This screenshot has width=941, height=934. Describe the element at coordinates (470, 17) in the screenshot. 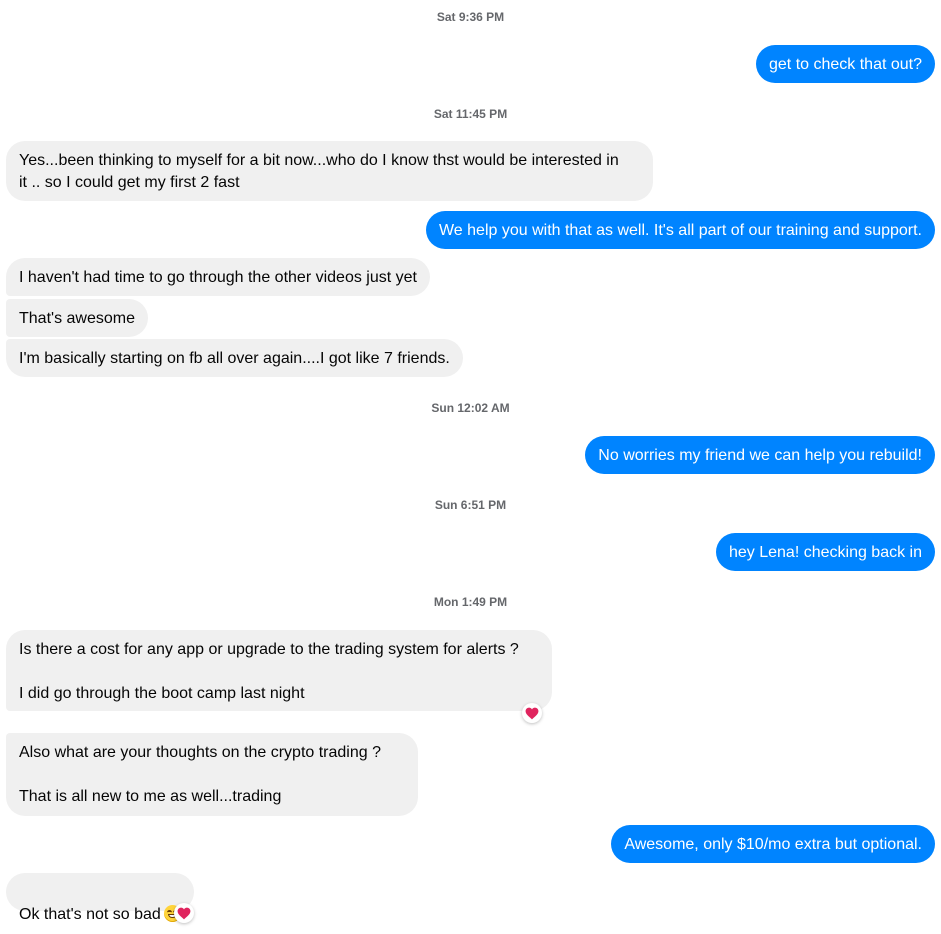

I see `timestamp: Sat 9:36 PM` at that location.